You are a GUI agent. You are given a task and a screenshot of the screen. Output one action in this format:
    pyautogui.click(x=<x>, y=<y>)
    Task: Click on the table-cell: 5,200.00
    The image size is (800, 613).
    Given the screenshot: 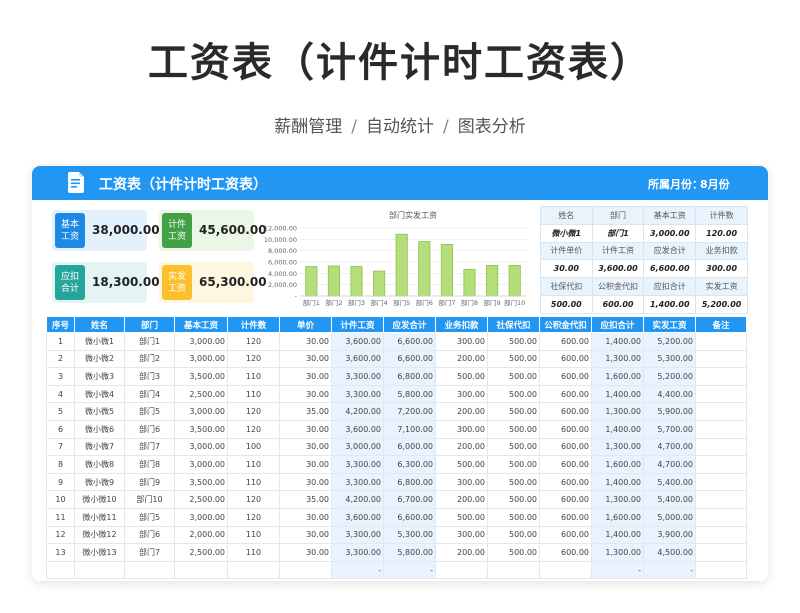 What is the action you would take?
    pyautogui.click(x=669, y=376)
    